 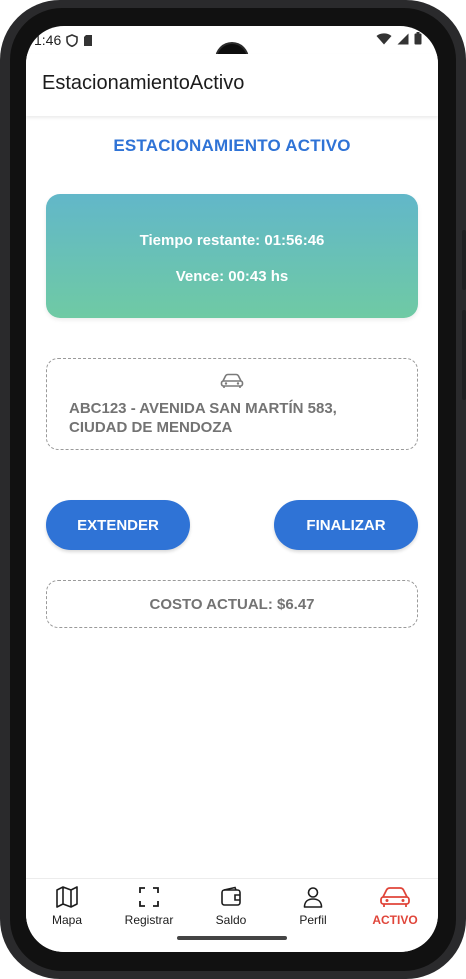 What do you see at coordinates (118, 525) in the screenshot?
I see `extend-button: EXTENDER` at bounding box center [118, 525].